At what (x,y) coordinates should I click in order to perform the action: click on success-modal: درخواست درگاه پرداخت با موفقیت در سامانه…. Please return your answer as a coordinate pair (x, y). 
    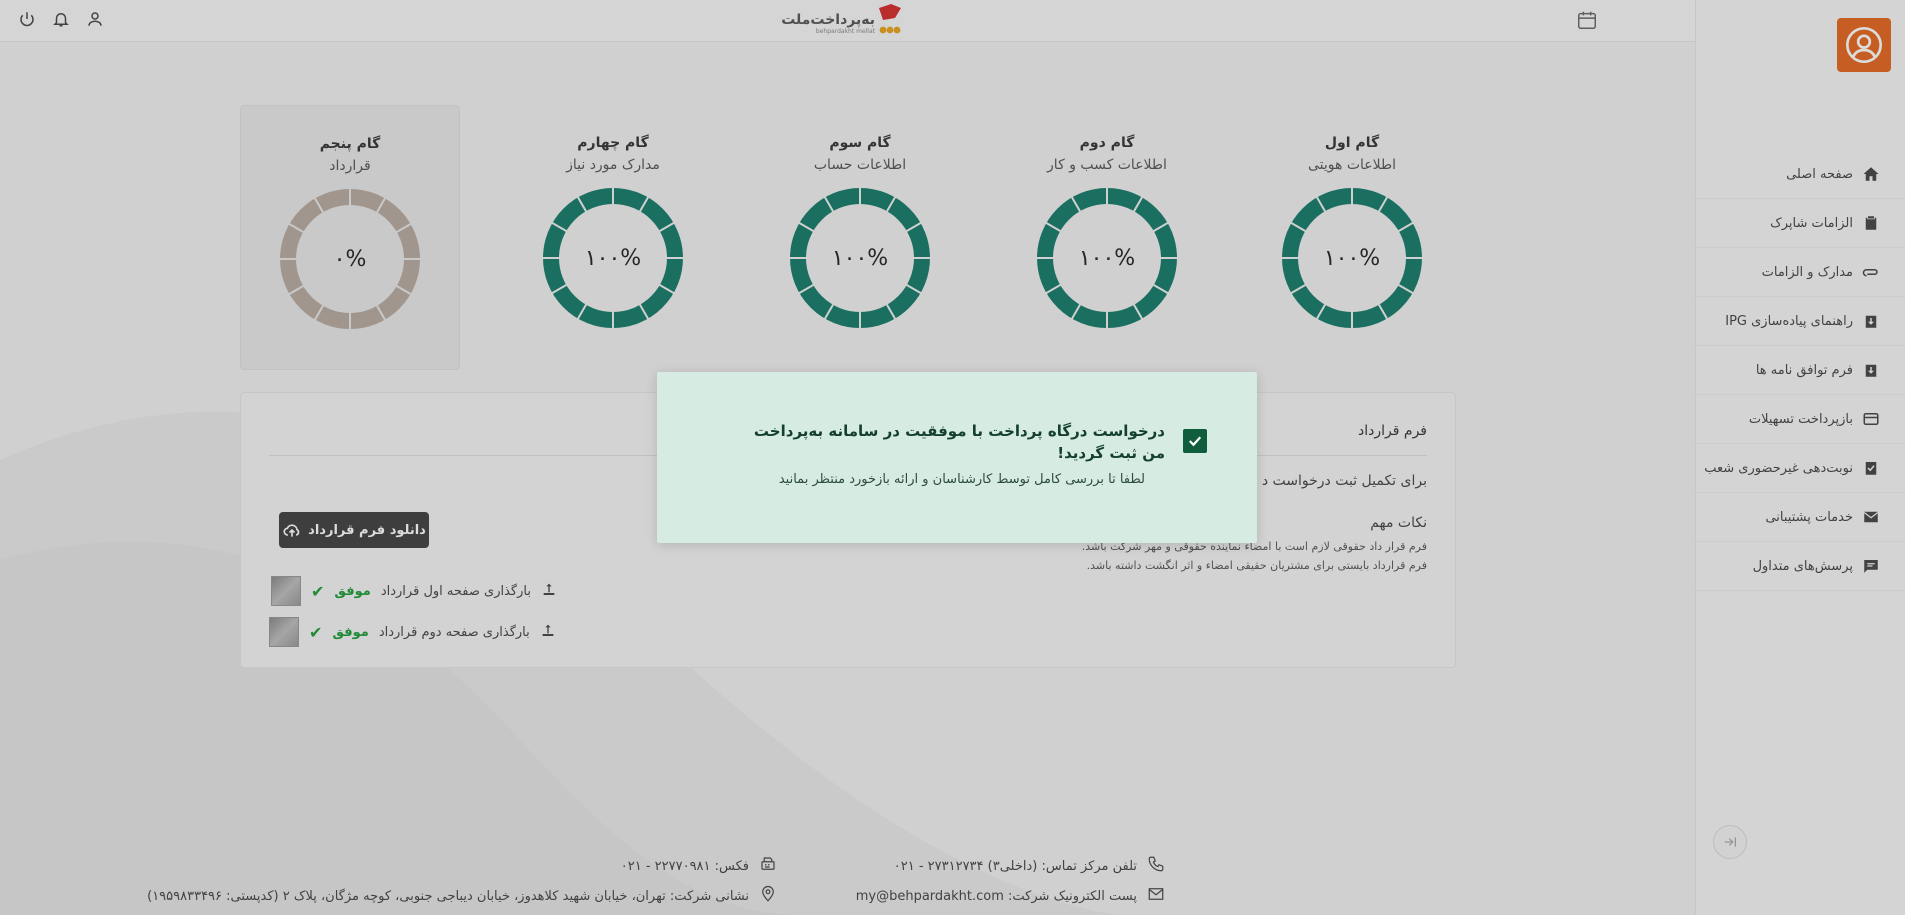
    Looking at the image, I should click on (957, 457).